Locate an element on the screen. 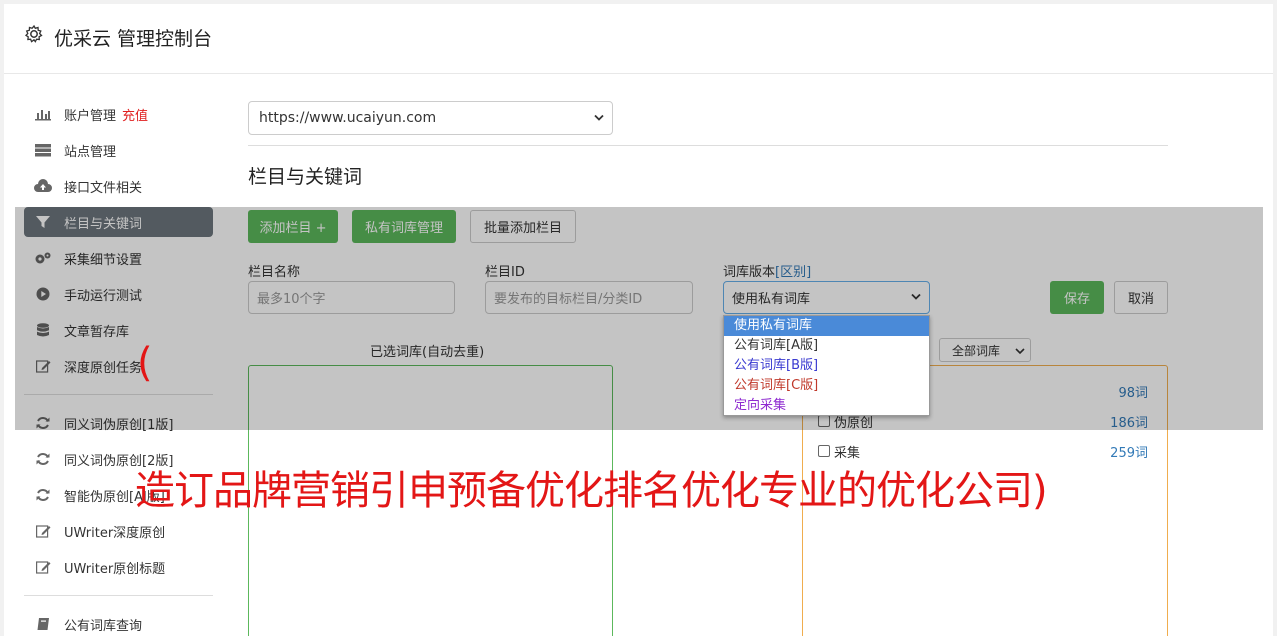 Image resolution: width=1277 pixels, height=636 pixels. dropdown-option: 定向采集 is located at coordinates (826, 406).